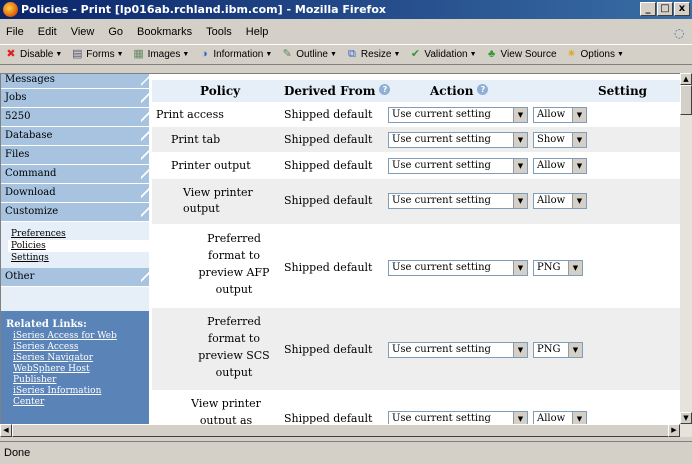 The image size is (692, 464). What do you see at coordinates (308, 54) in the screenshot?
I see `outline-menu: ✎ Outline ▼` at bounding box center [308, 54].